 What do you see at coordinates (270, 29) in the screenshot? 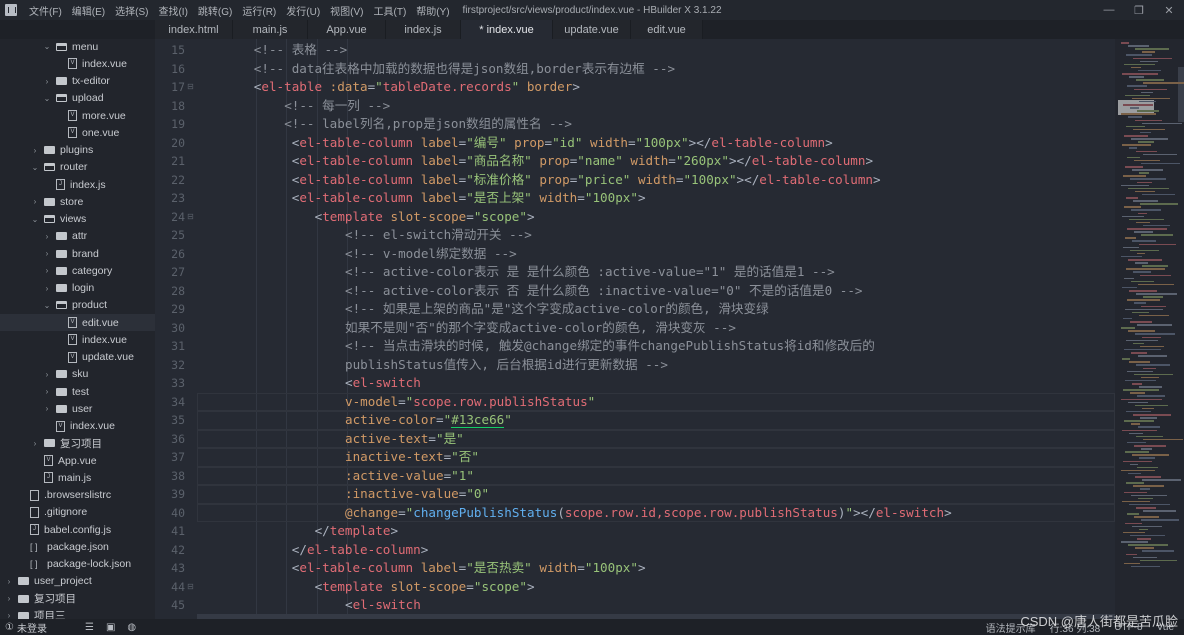
I see `editor-tab: main.js` at bounding box center [270, 29].